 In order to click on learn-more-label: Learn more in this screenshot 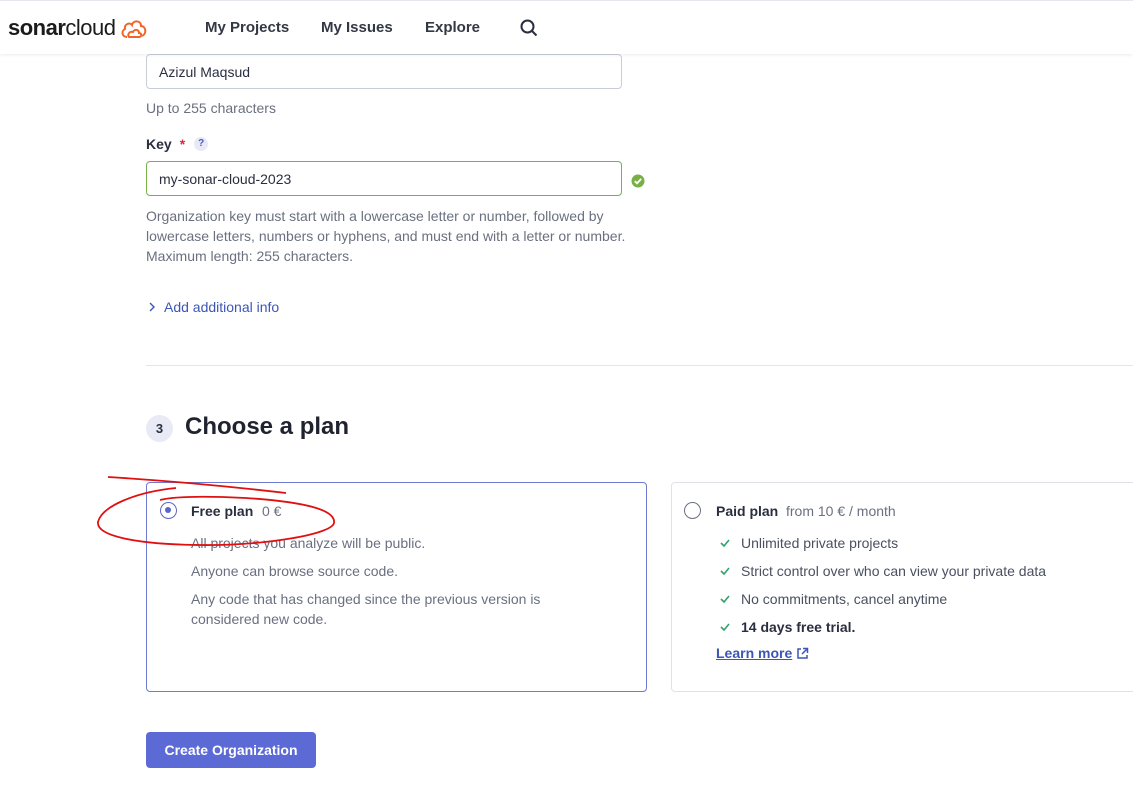, I will do `click(754, 653)`.